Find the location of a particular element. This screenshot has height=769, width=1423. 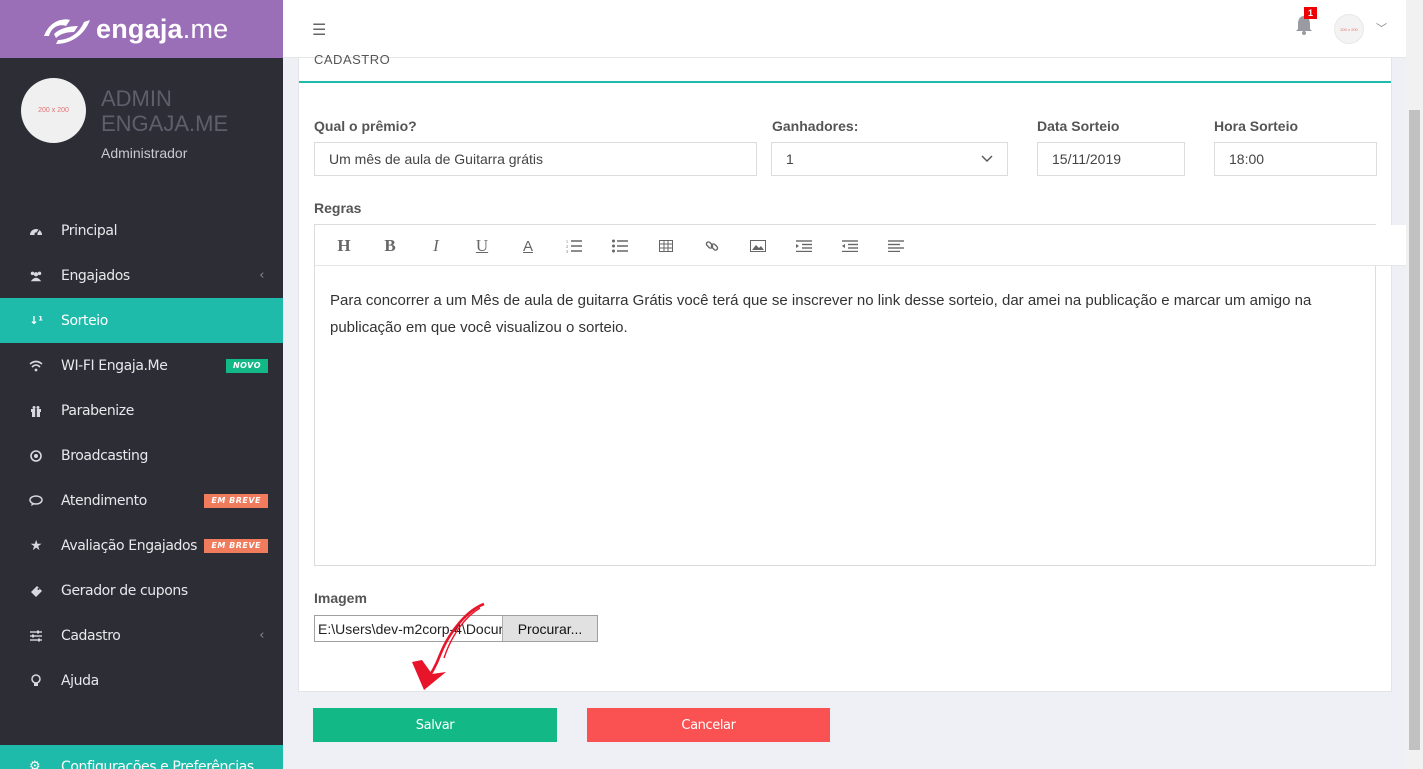

broadcast-icon is located at coordinates (36, 456).